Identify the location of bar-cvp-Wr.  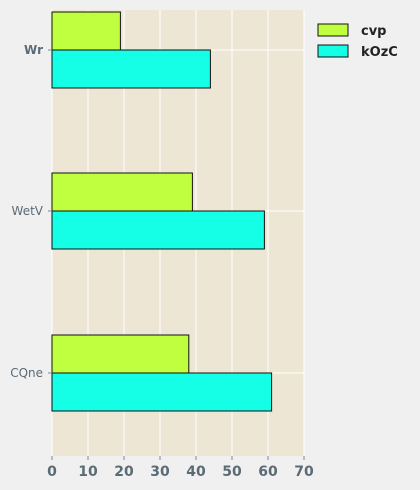
(86, 31).